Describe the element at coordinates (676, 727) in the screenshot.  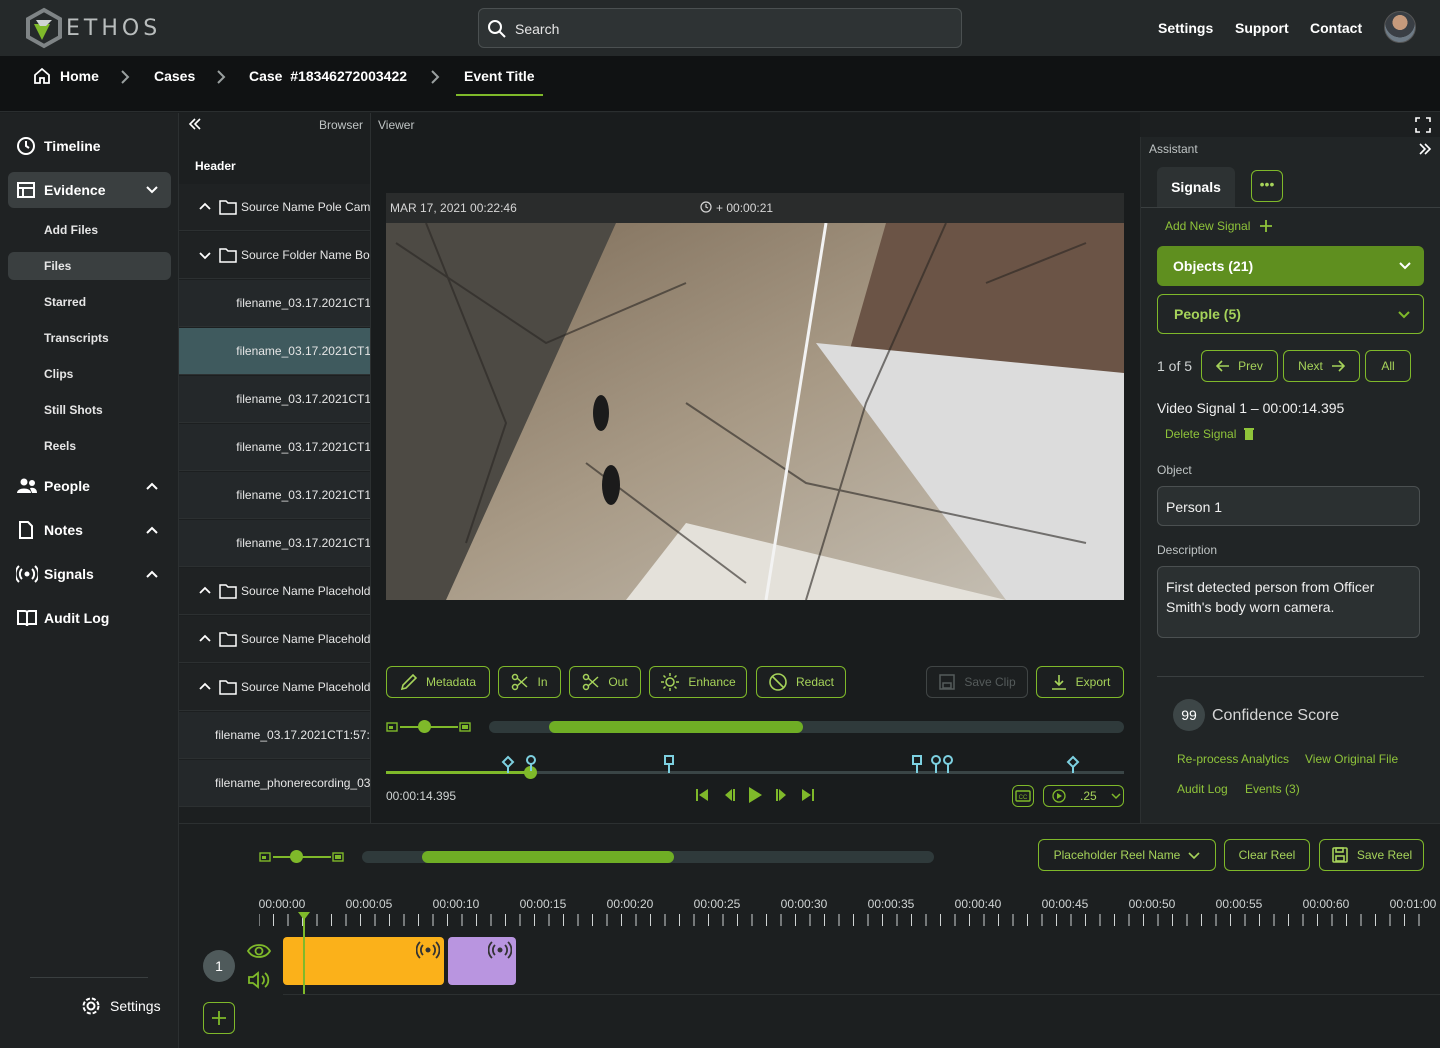
I see `viewer-scroll-thumb` at that location.